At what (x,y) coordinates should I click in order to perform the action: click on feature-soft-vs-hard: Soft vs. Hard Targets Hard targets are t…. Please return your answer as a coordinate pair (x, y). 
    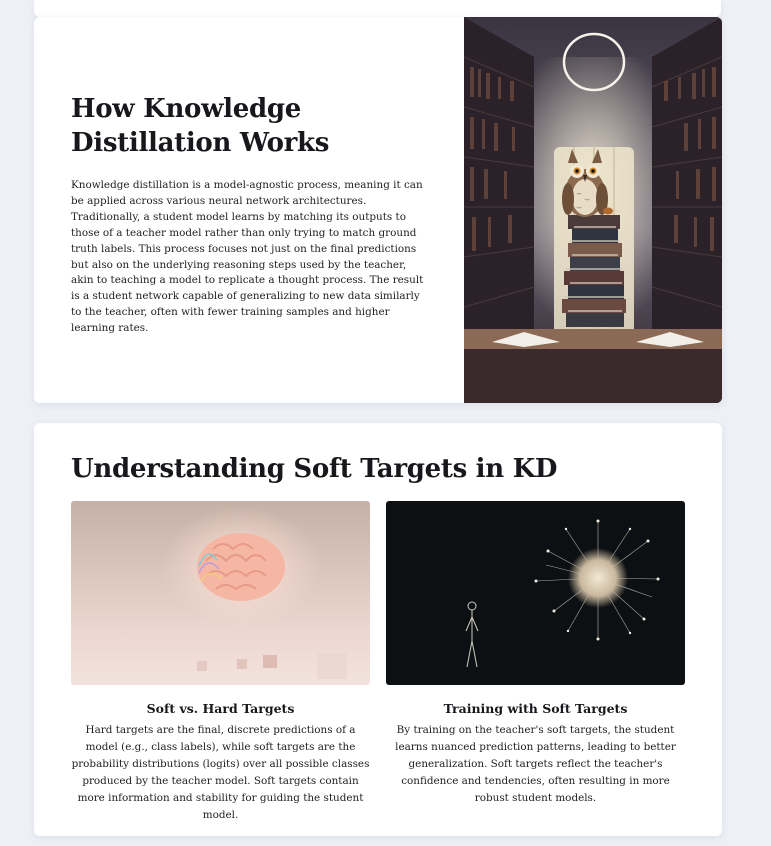
    Looking at the image, I should click on (220, 662).